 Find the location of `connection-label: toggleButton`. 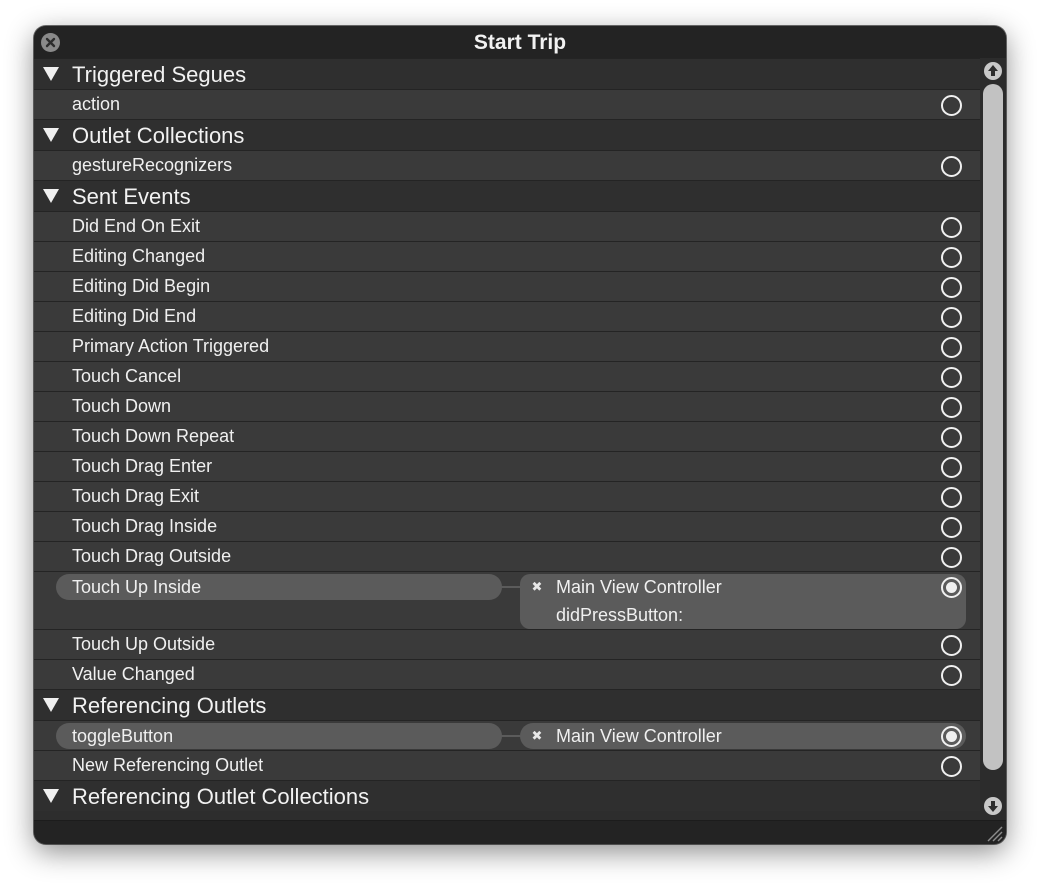

connection-label: toggleButton is located at coordinates (123, 736).